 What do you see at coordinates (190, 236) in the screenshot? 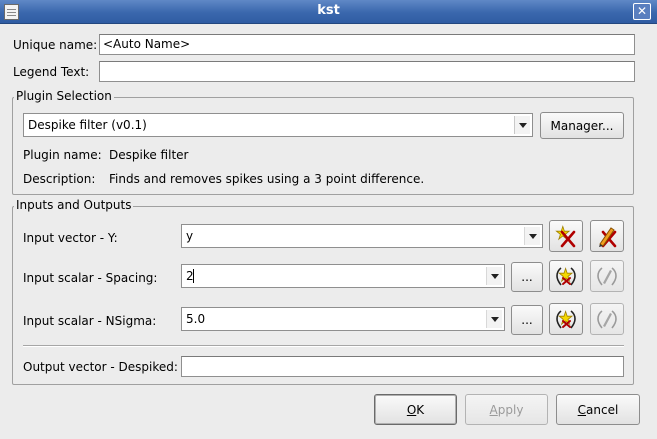
I see `input-vector-y-value: y` at bounding box center [190, 236].